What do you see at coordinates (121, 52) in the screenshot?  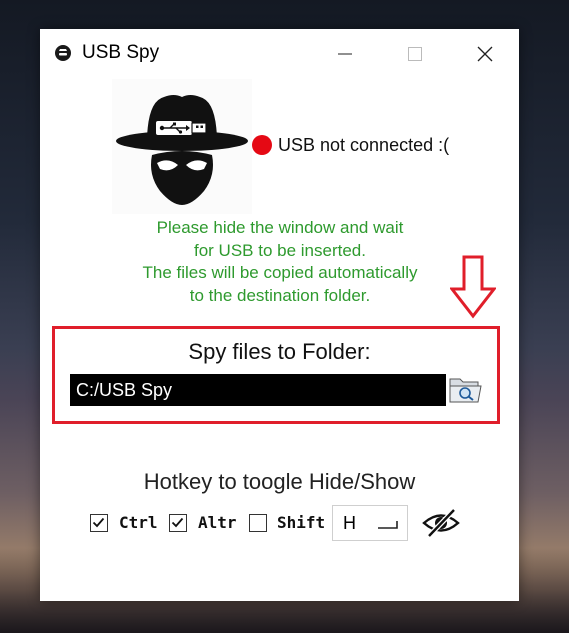 I see `window-title: USB Spy` at bounding box center [121, 52].